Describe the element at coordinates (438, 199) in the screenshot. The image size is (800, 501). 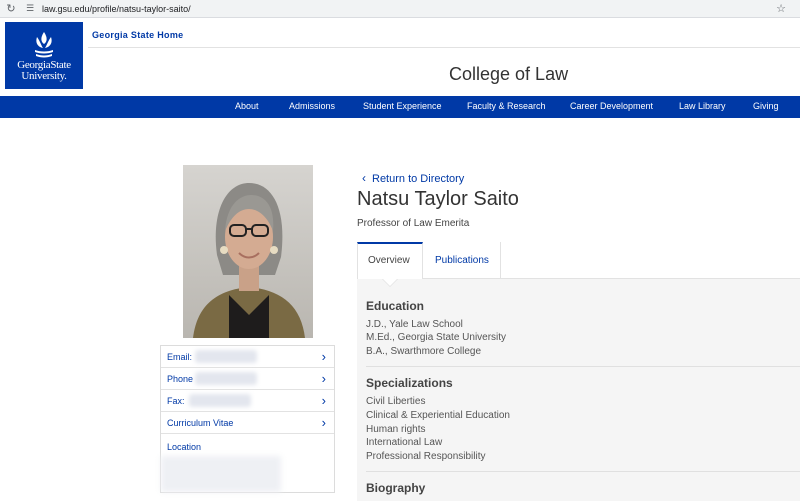
I see `profile-name: Natsu Taylor Saito` at that location.